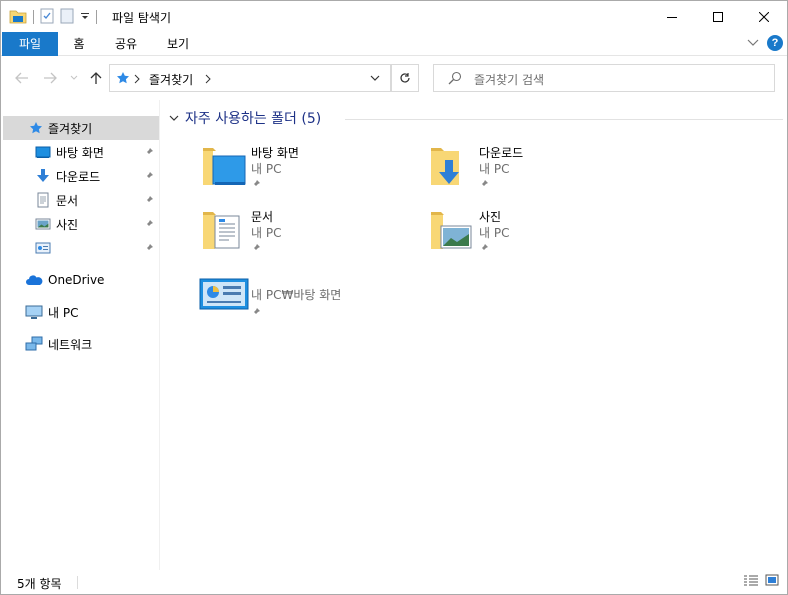 Image resolution: width=788 pixels, height=595 pixels. Describe the element at coordinates (453, 230) in the screenshot. I see `picture-folder-icon` at that location.